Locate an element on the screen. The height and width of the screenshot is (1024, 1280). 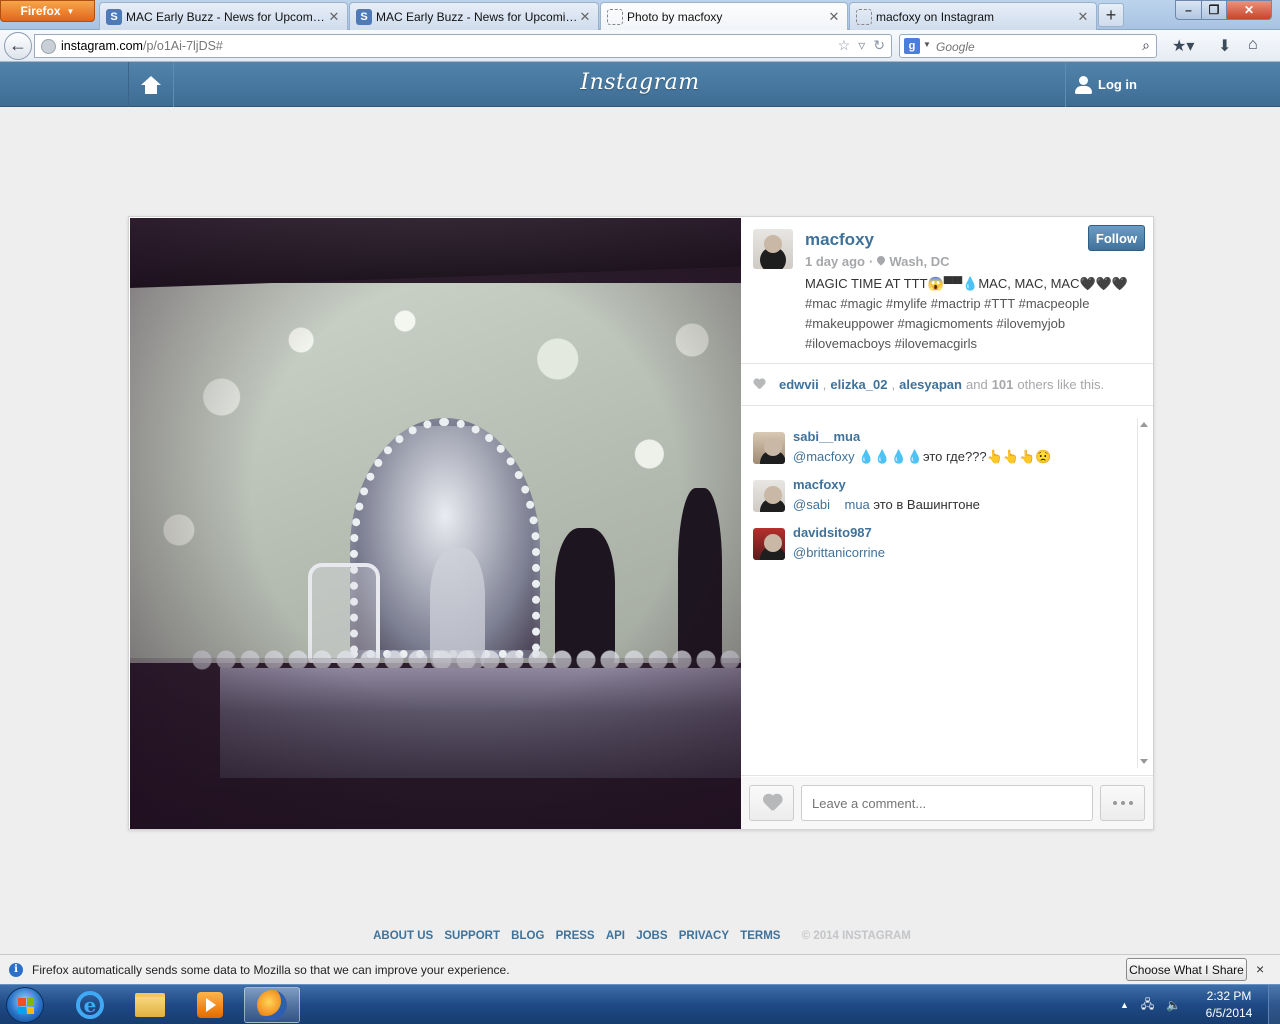
comment-text: @sabi mua это в Вашингтоне is located at coordinates (886, 504).